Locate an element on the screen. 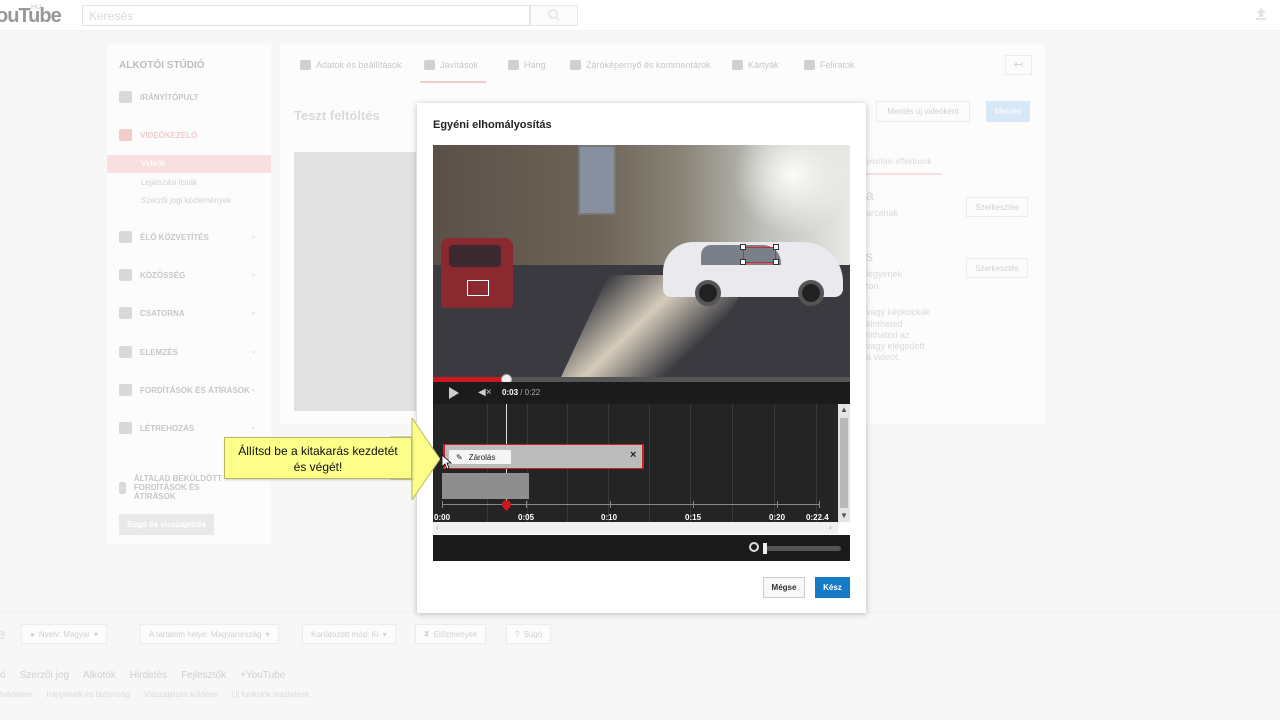 The height and width of the screenshot is (720, 1280). zoom-slider is located at coordinates (802, 548).